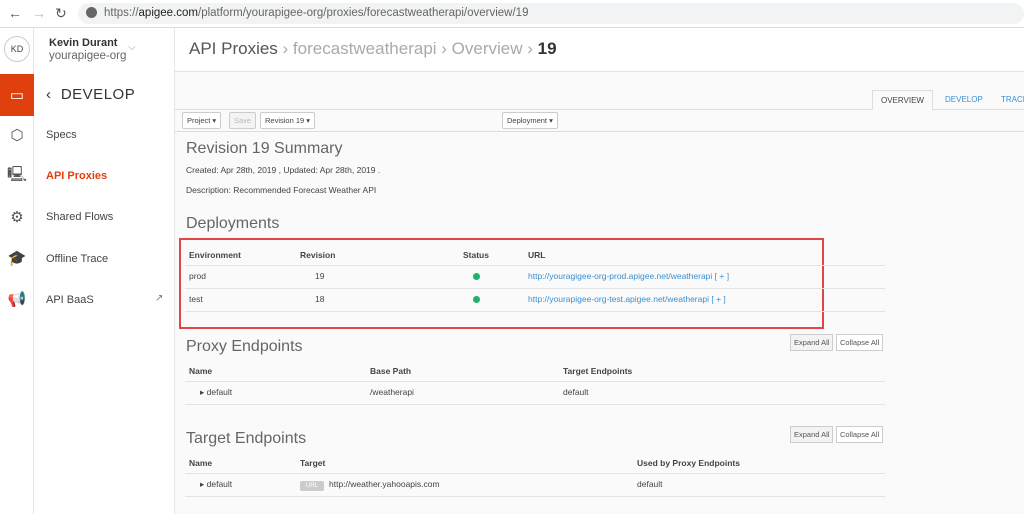  I want to click on deployment-revision: 18, so click(320, 299).